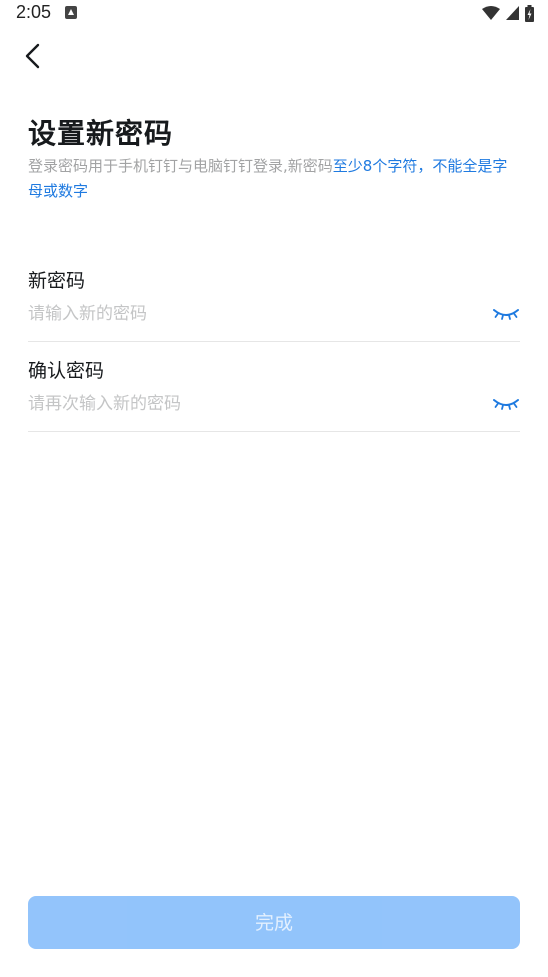  Describe the element at coordinates (180, 166) in the screenshot. I see `description-text: 登录密码用于手机钉钉与电脑钉钉登录,新密码` at that location.